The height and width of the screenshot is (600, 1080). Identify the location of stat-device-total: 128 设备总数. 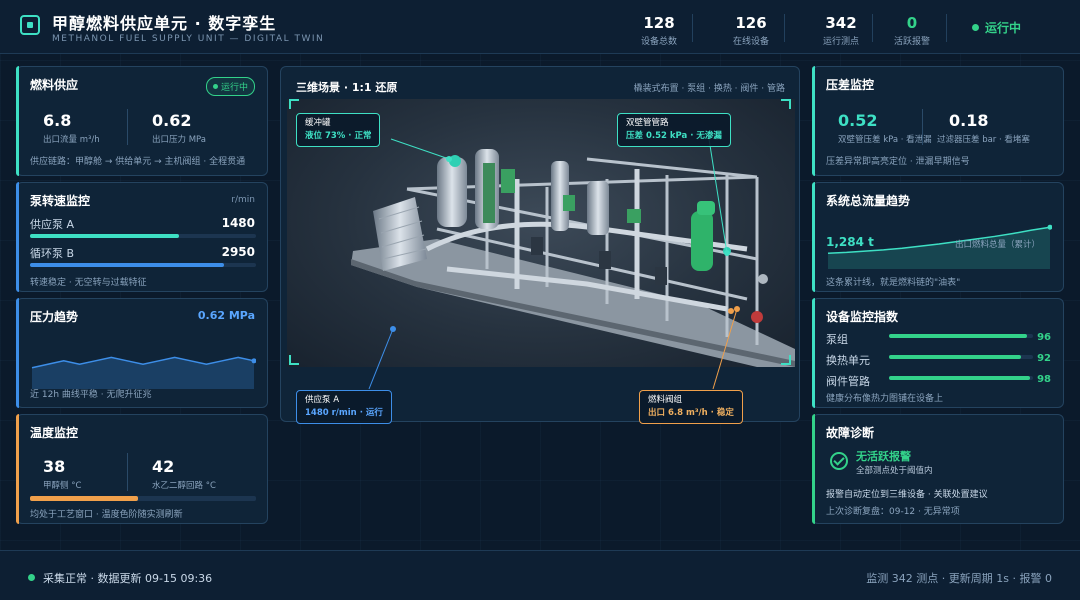
(659, 30).